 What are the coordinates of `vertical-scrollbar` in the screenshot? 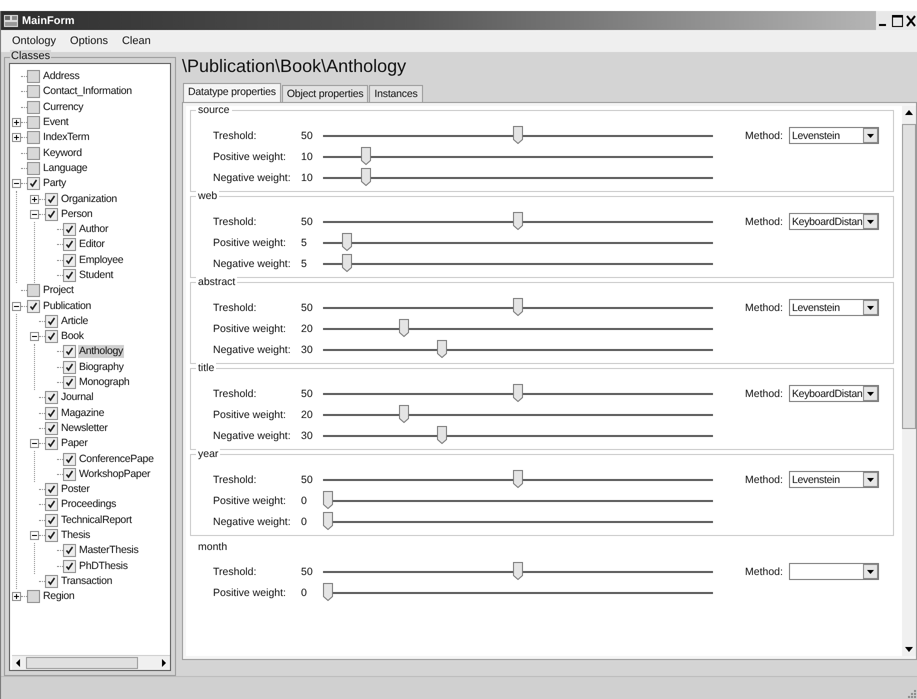 It's located at (909, 381).